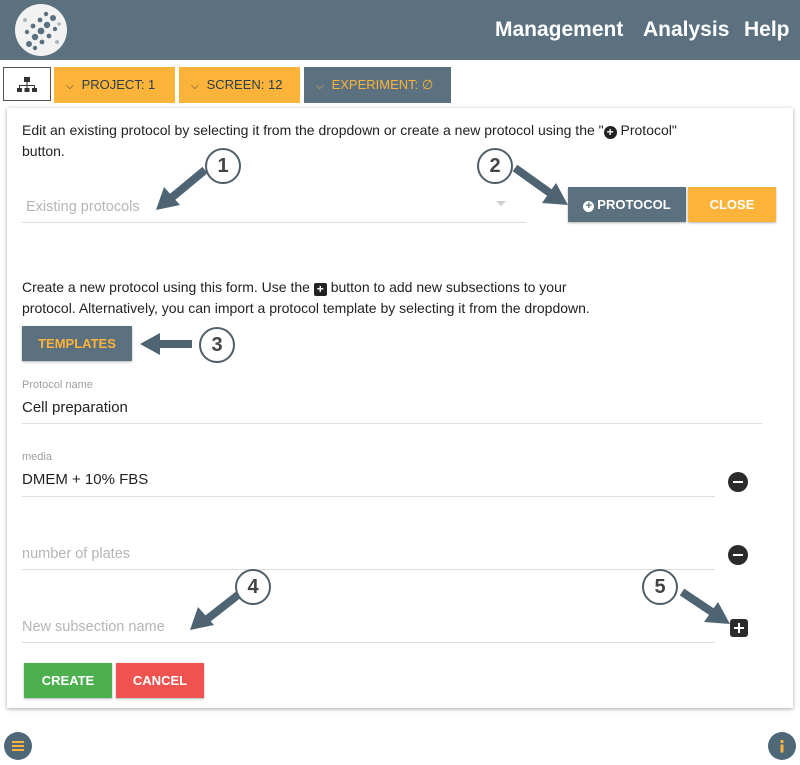 This screenshot has width=800, height=765. I want to click on sitemap-icon, so click(27, 84).